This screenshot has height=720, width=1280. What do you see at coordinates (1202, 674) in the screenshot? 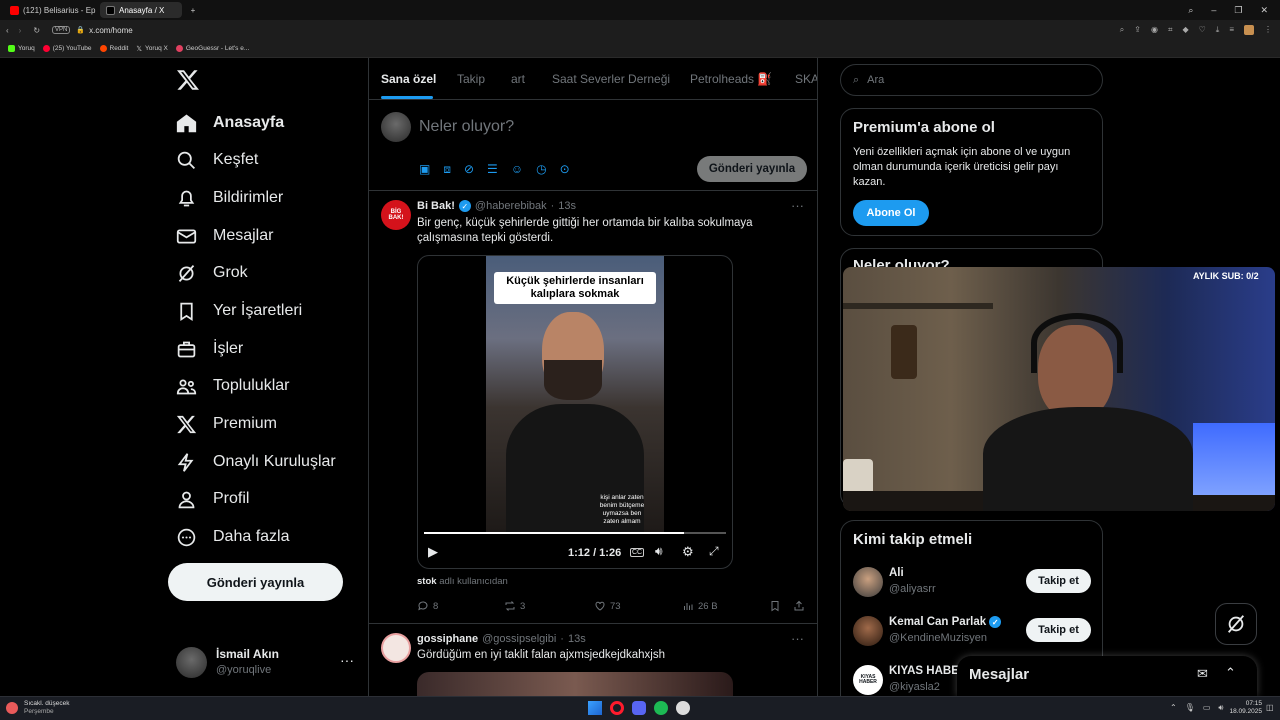
I see `new-message-icon: ✉` at bounding box center [1202, 674].